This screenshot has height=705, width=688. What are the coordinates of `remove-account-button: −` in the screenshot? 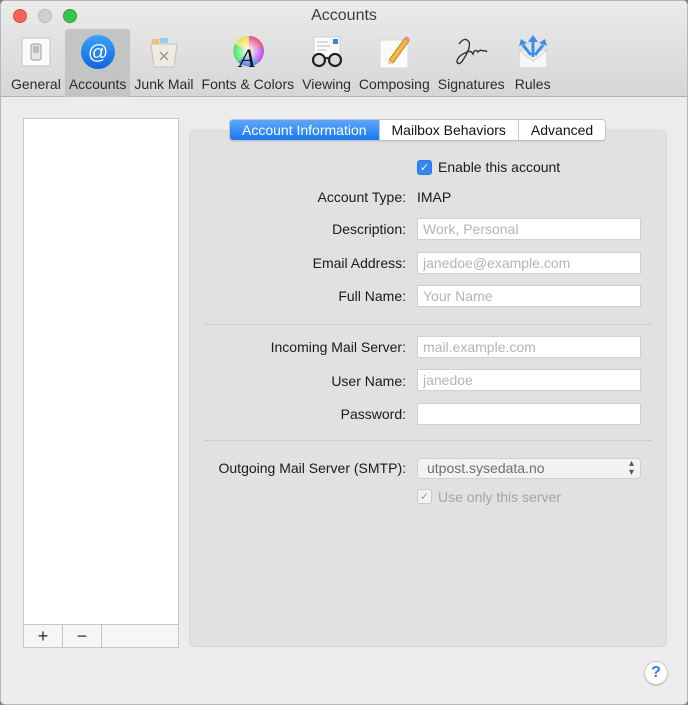 It's located at (82, 636).